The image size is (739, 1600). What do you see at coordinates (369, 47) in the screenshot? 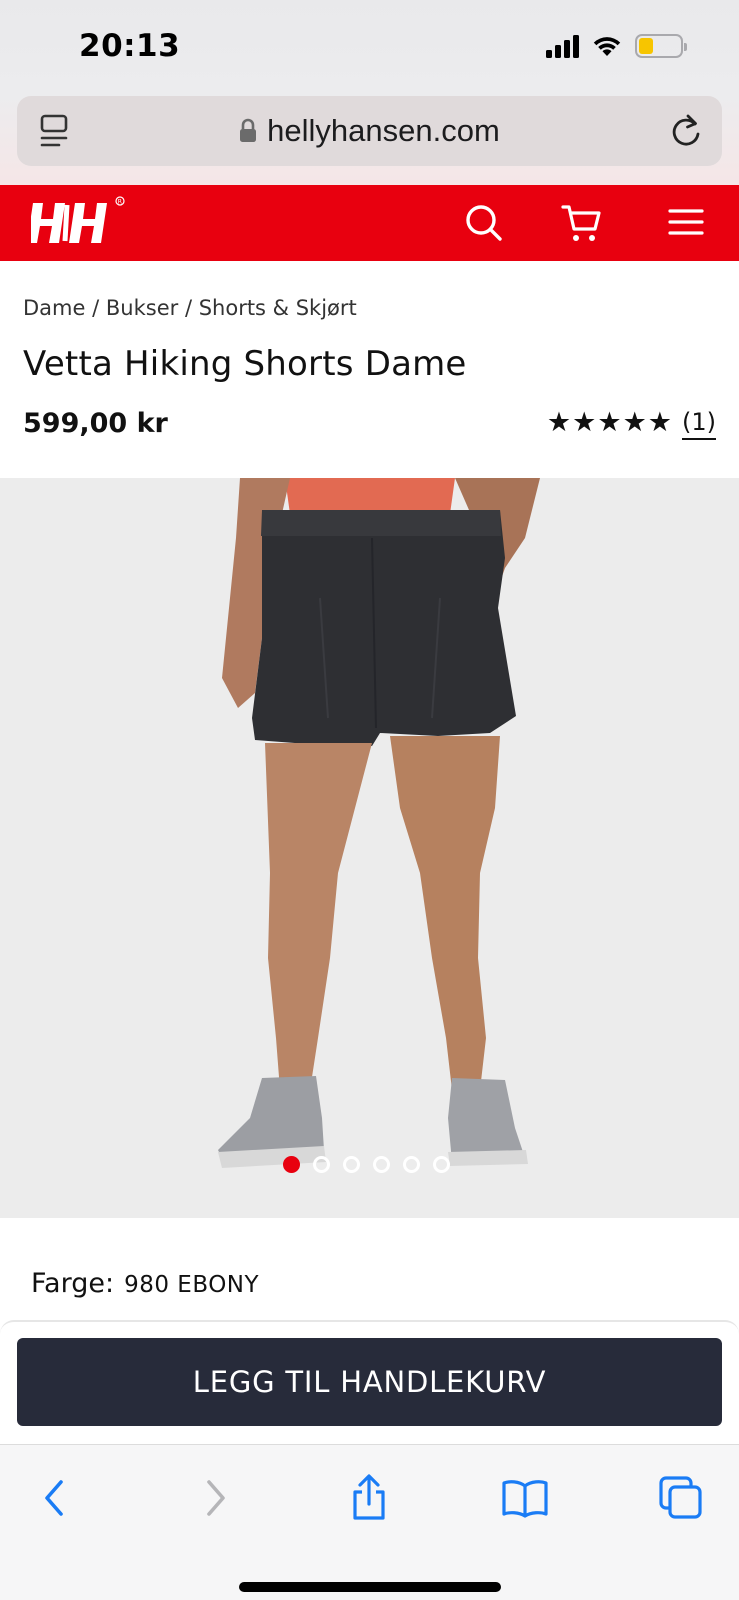
I see `status-bar: 20:13` at bounding box center [369, 47].